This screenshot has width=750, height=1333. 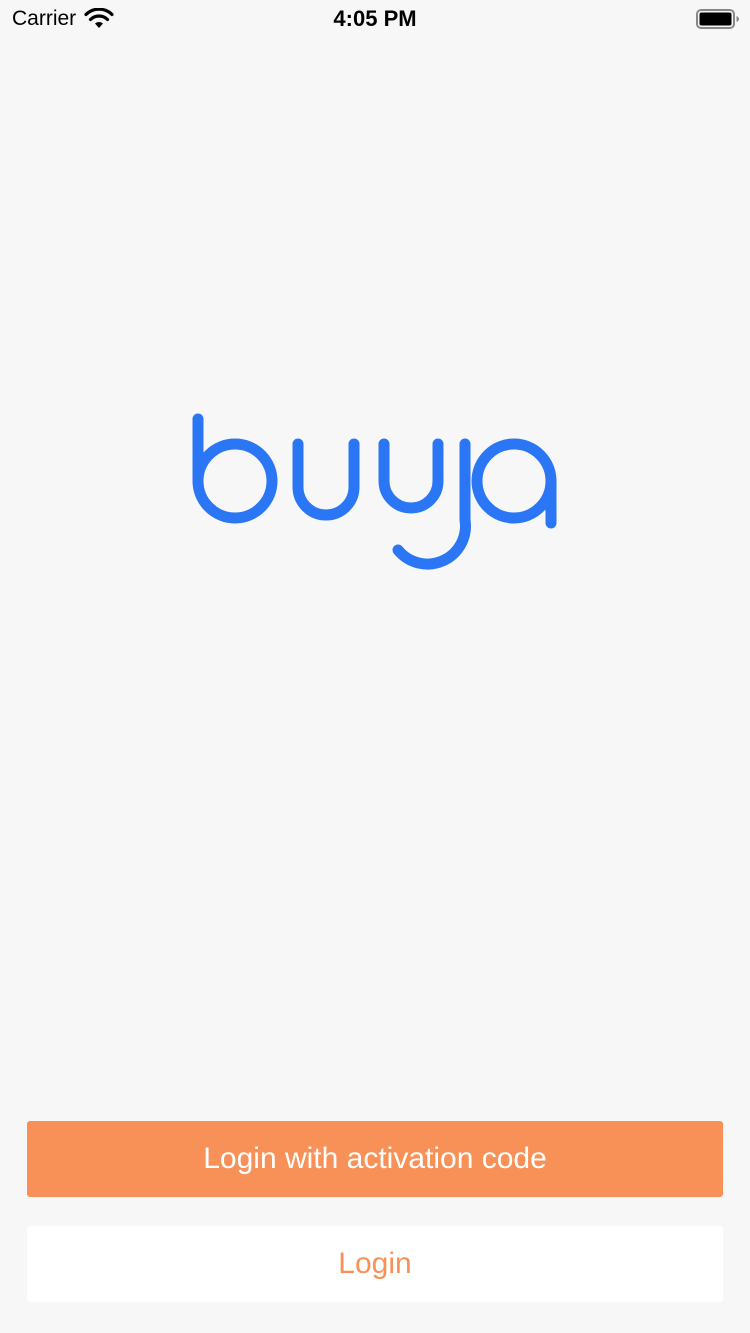 I want to click on login-button-label: Login, so click(x=375, y=1263).